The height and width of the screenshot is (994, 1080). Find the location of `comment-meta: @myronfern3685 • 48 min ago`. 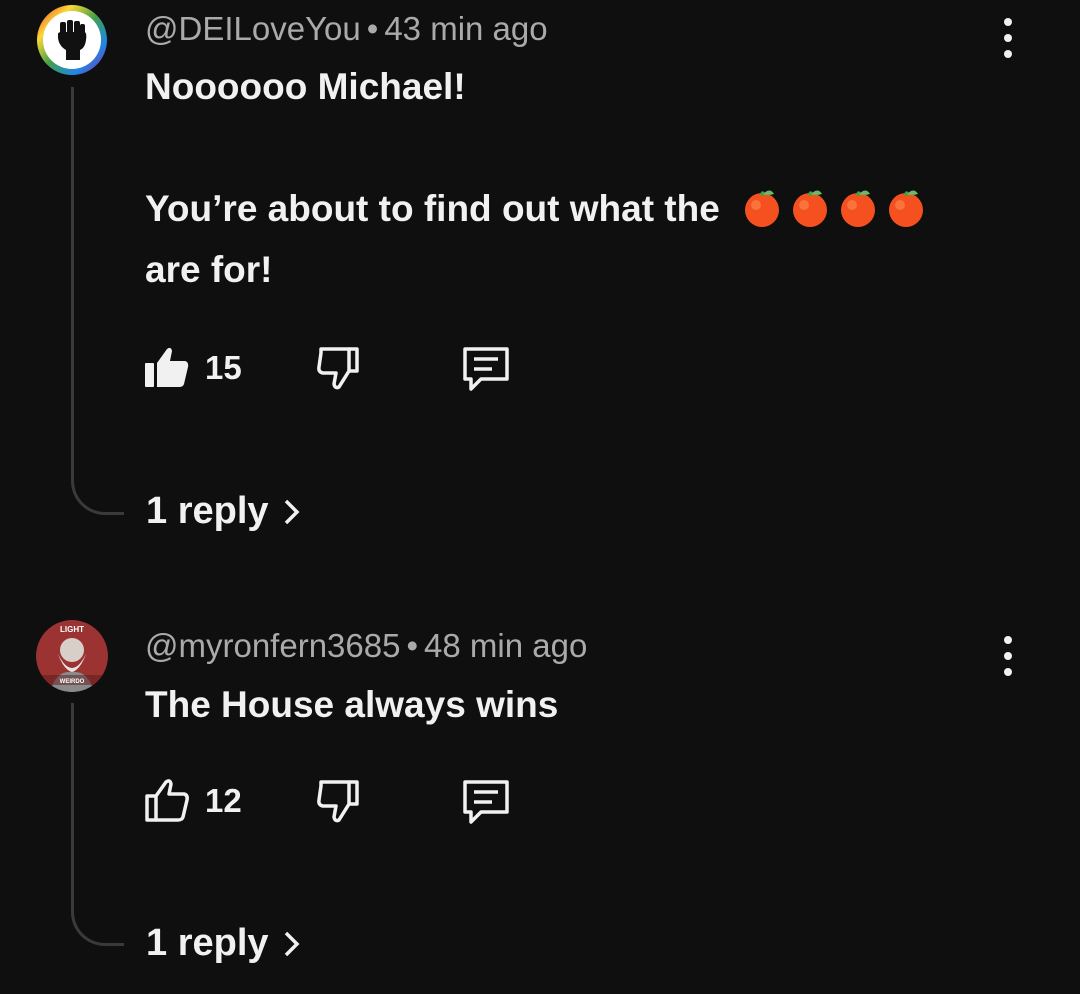

comment-meta: @myronfern3685 • 48 min ago is located at coordinates (366, 645).